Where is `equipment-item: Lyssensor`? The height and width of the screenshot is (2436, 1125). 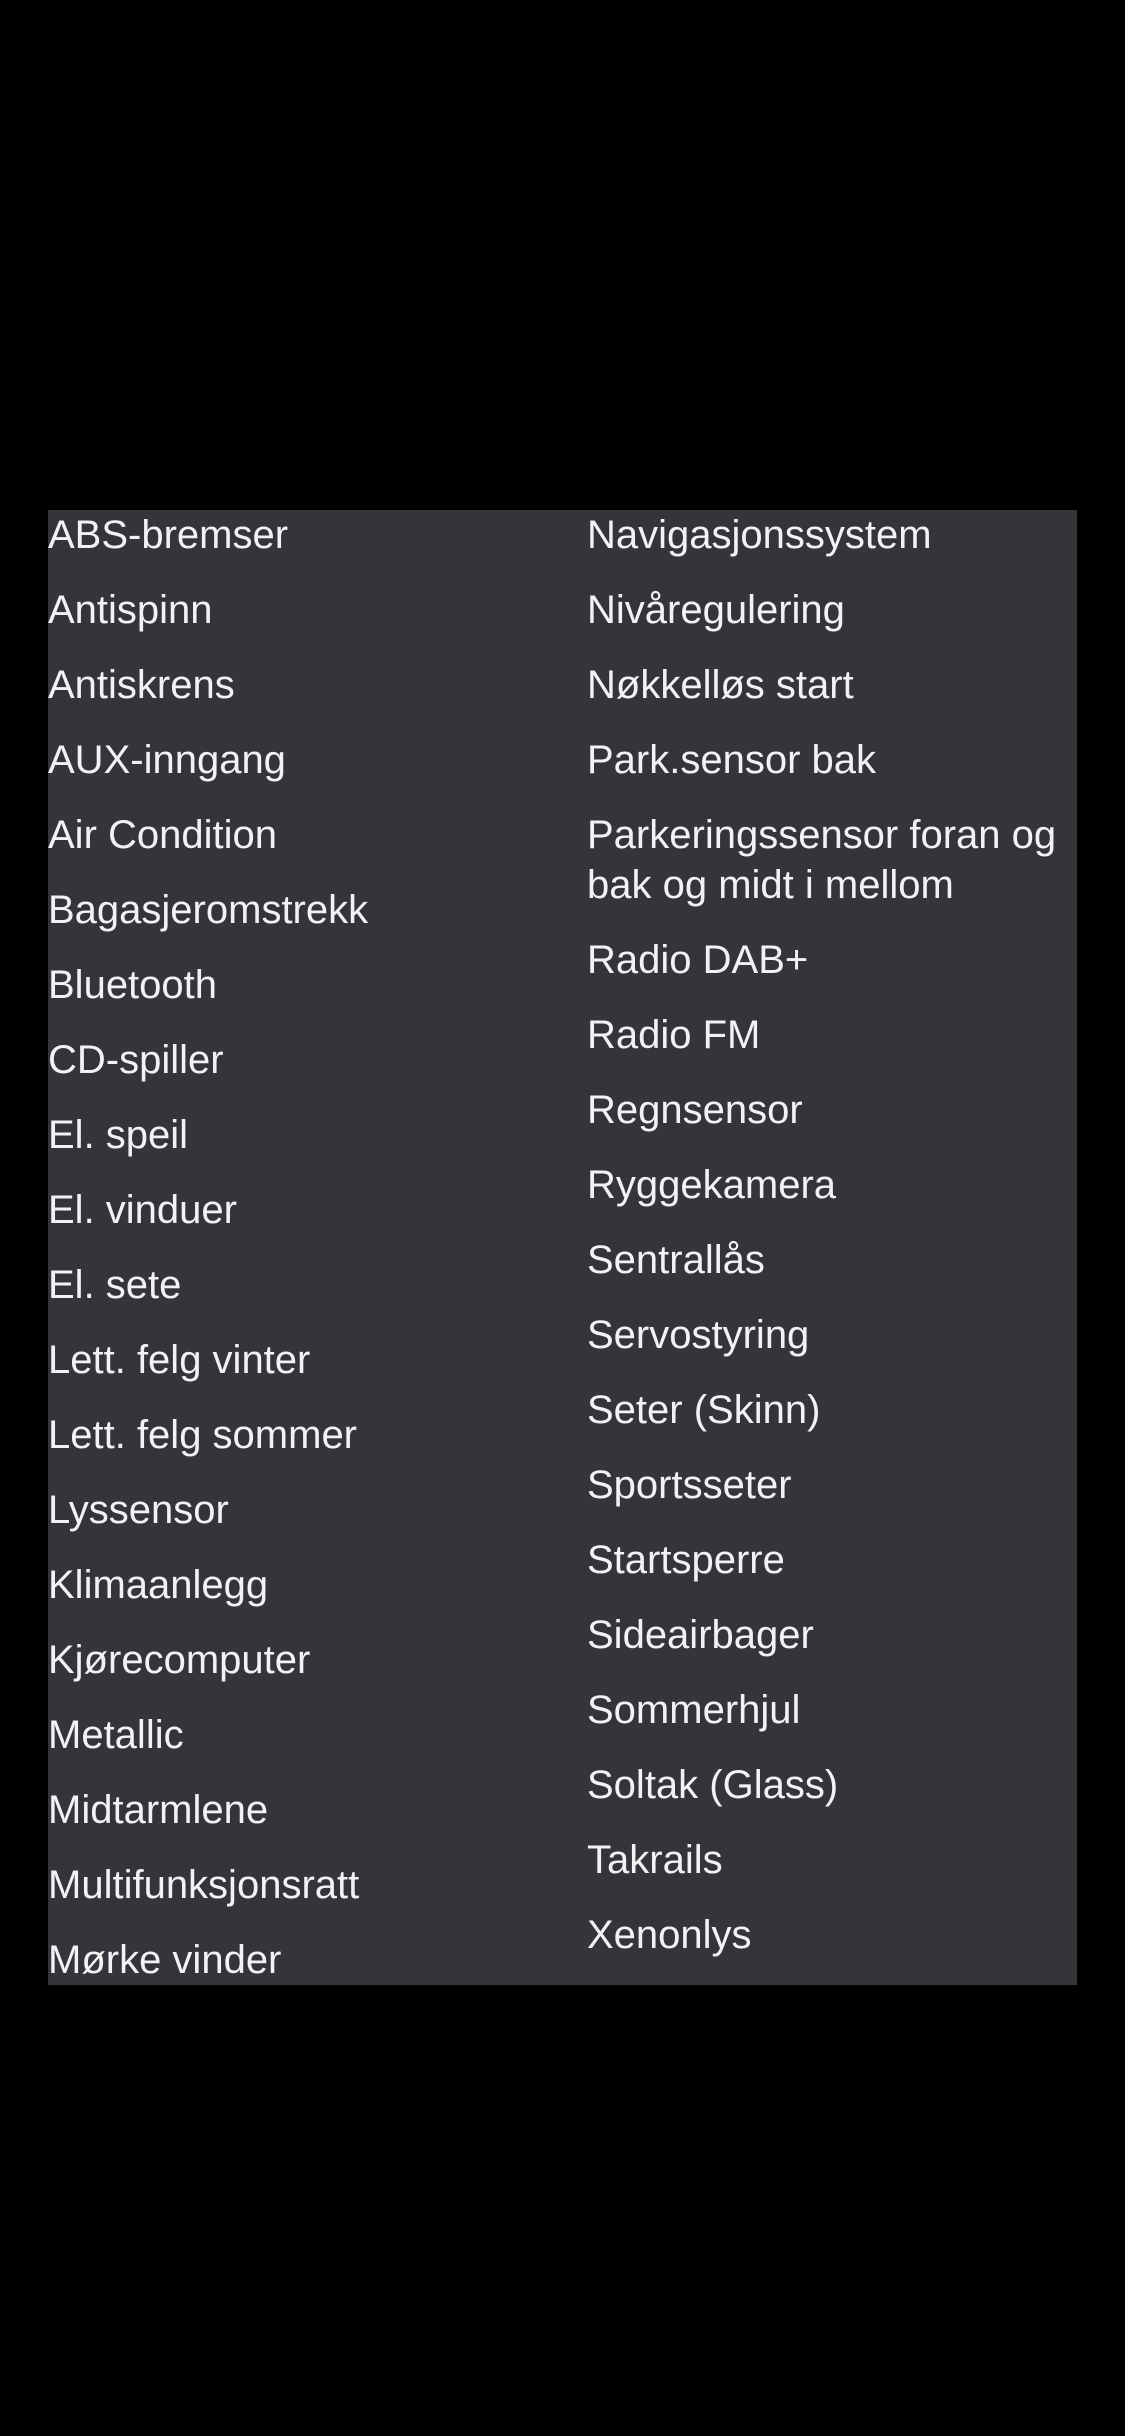 equipment-item: Lyssensor is located at coordinates (138, 1510).